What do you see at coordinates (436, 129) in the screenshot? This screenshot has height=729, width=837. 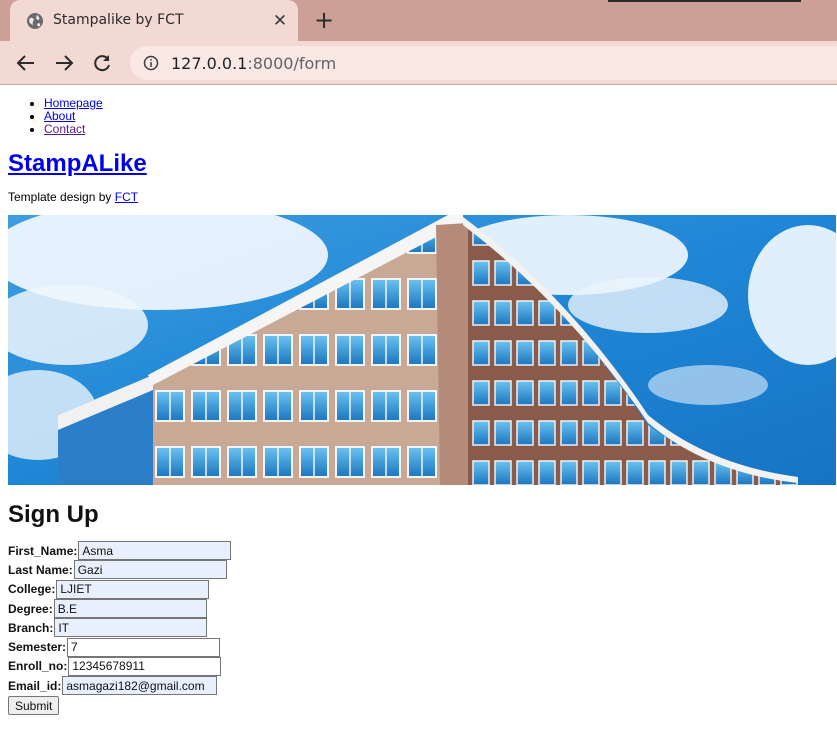 I see `nav-item: Contact` at bounding box center [436, 129].